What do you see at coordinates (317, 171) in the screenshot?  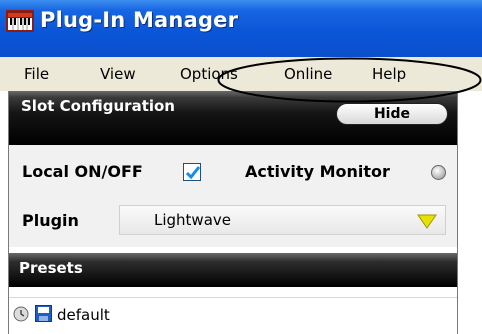 I see `activity-monitor-label: Activity Monitor` at bounding box center [317, 171].